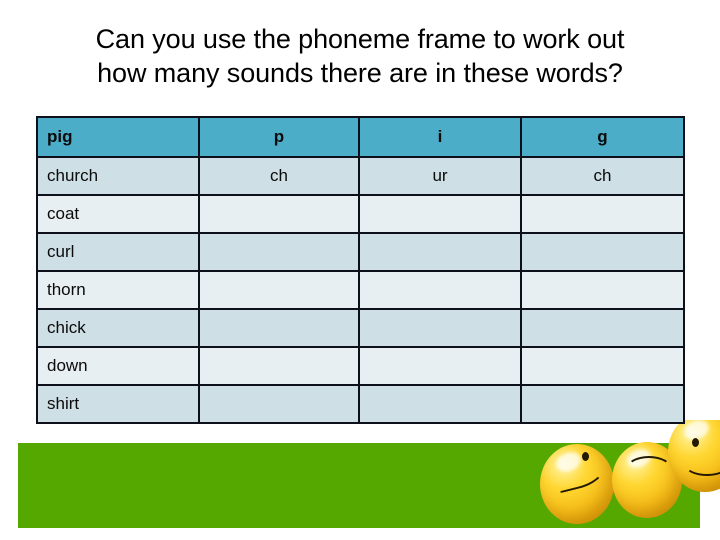 Image resolution: width=720 pixels, height=540 pixels. I want to click on cell-word: coat, so click(118, 214).